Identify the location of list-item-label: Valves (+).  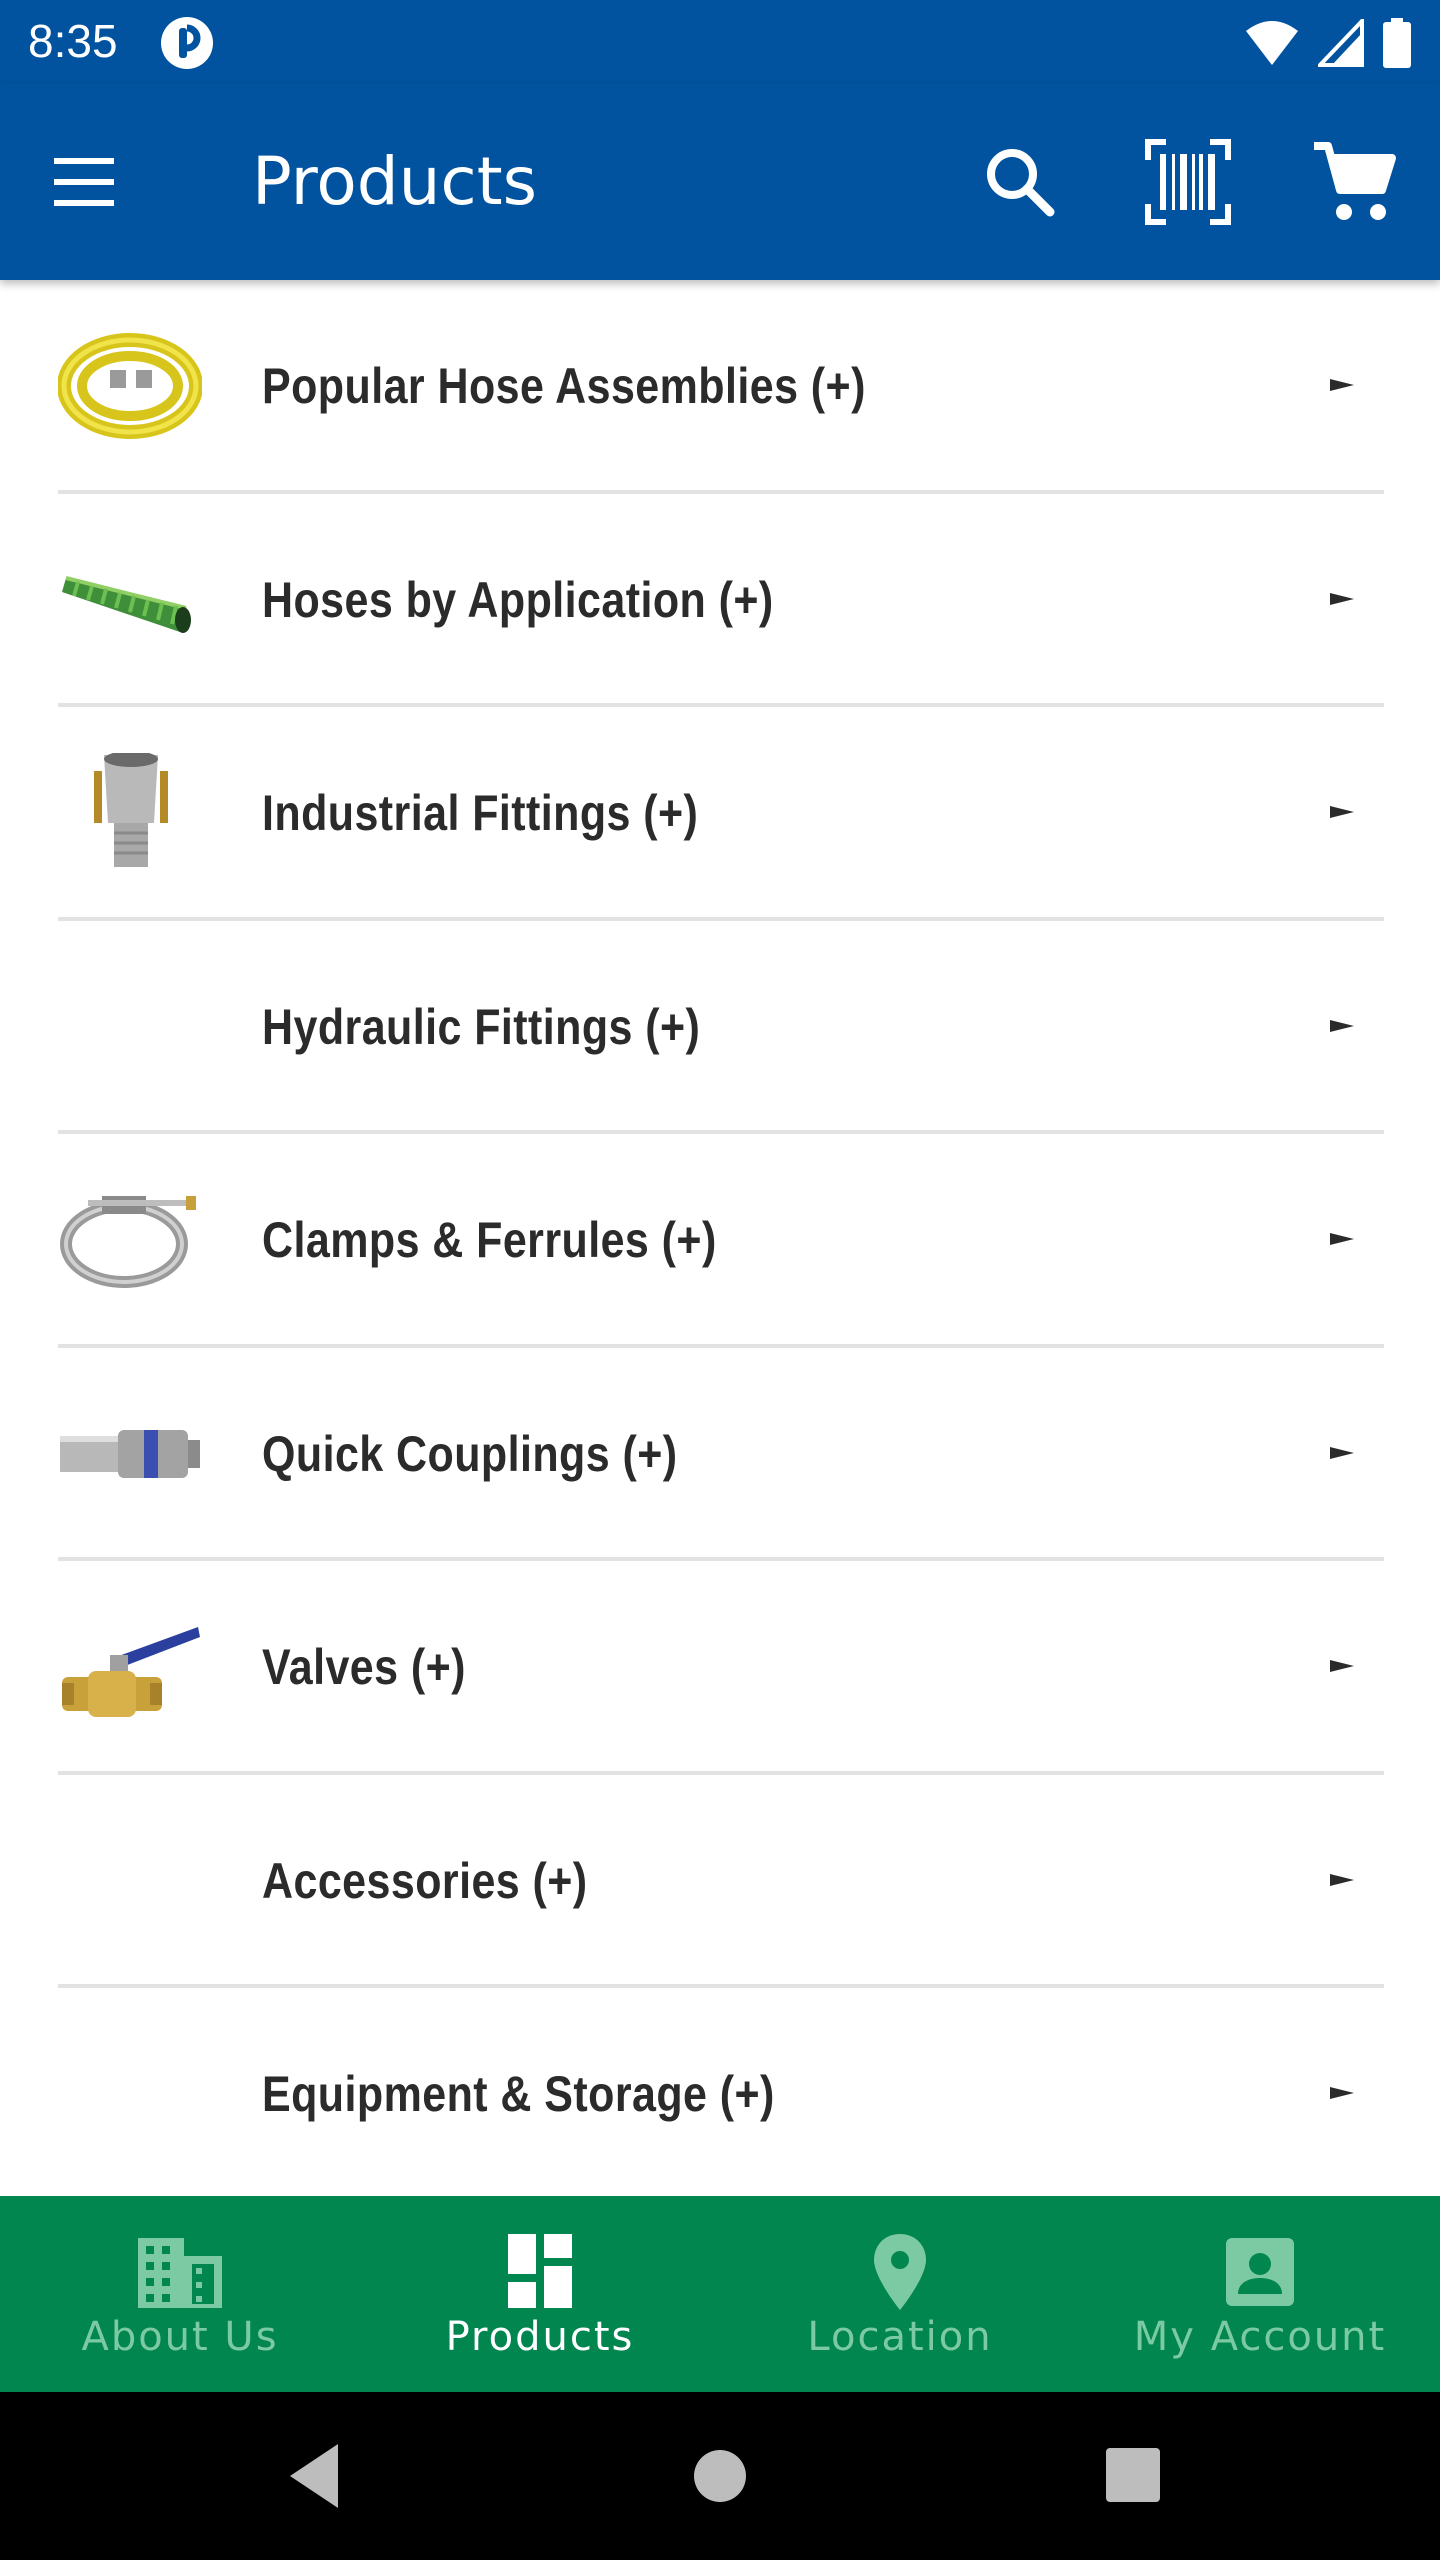
(364, 1667).